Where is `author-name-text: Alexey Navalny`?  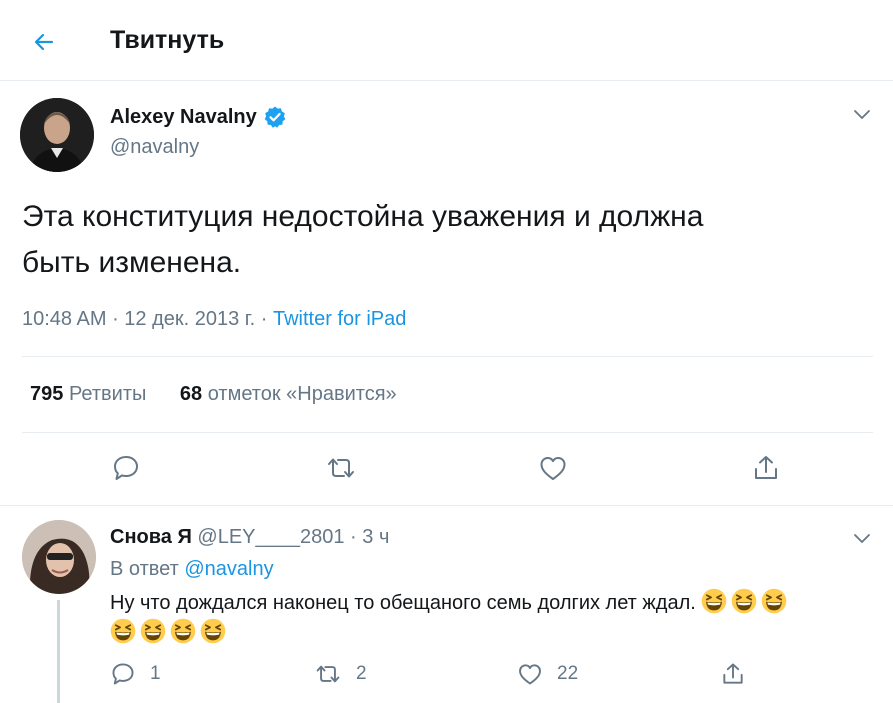 author-name-text: Alexey Navalny is located at coordinates (183, 116).